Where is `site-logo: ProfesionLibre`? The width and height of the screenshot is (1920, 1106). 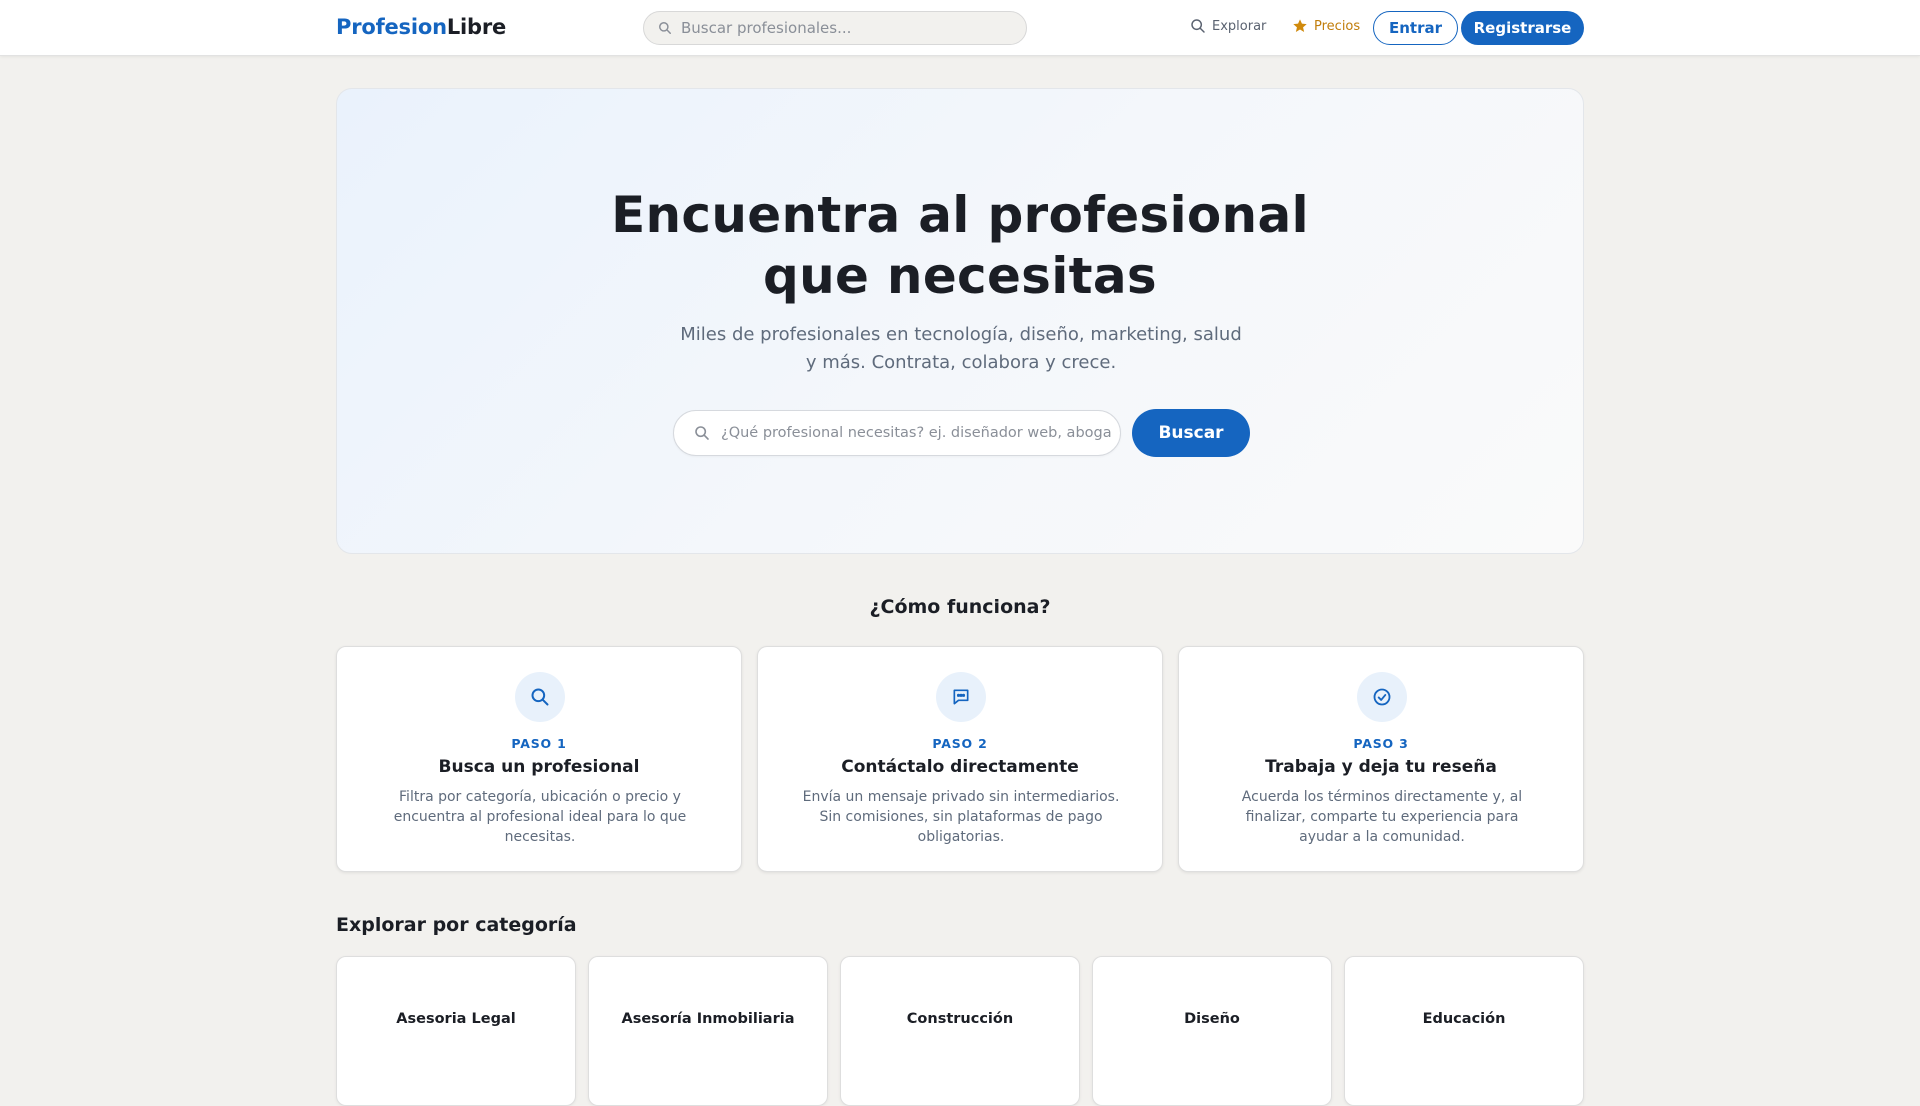
site-logo: ProfesionLibre is located at coordinates (421, 27).